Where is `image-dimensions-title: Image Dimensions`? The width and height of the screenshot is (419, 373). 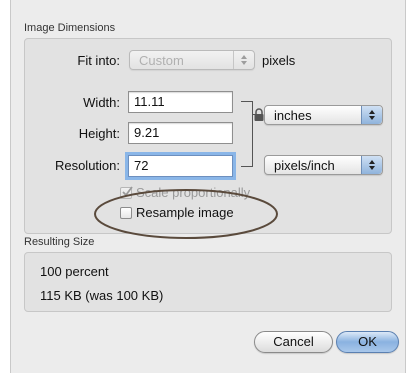 image-dimensions-title: Image Dimensions is located at coordinates (70, 28).